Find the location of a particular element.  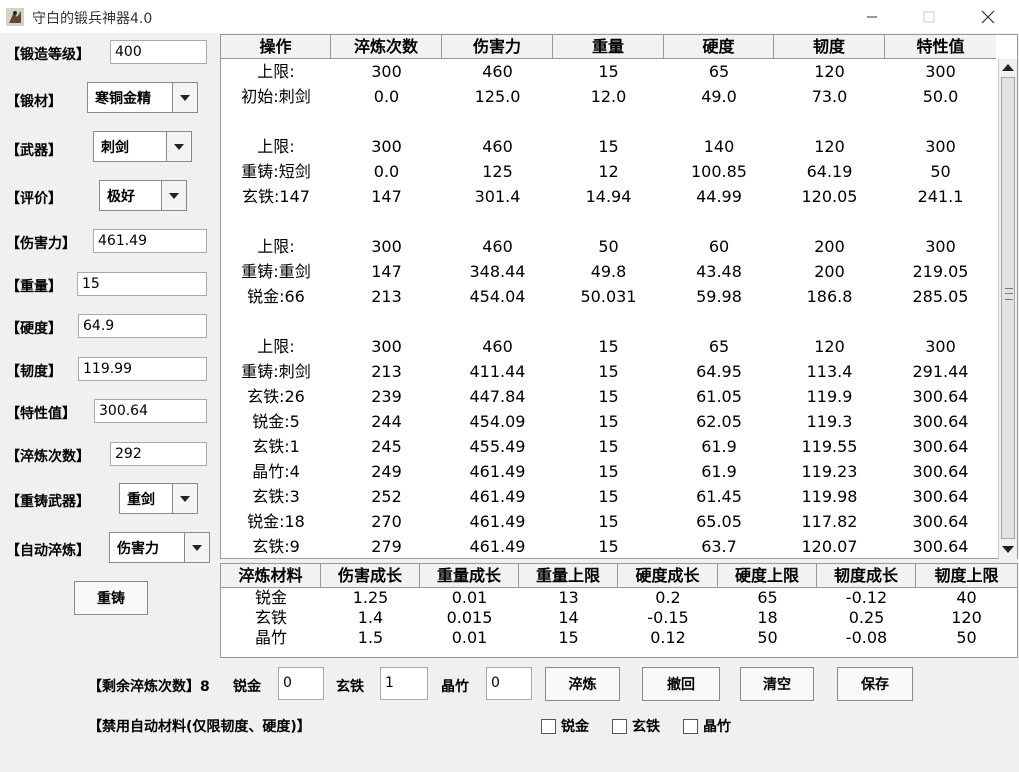

table-row: 玄铁:3 252 461.49 15 61.45 119.98 300.64 is located at coordinates (608, 496).